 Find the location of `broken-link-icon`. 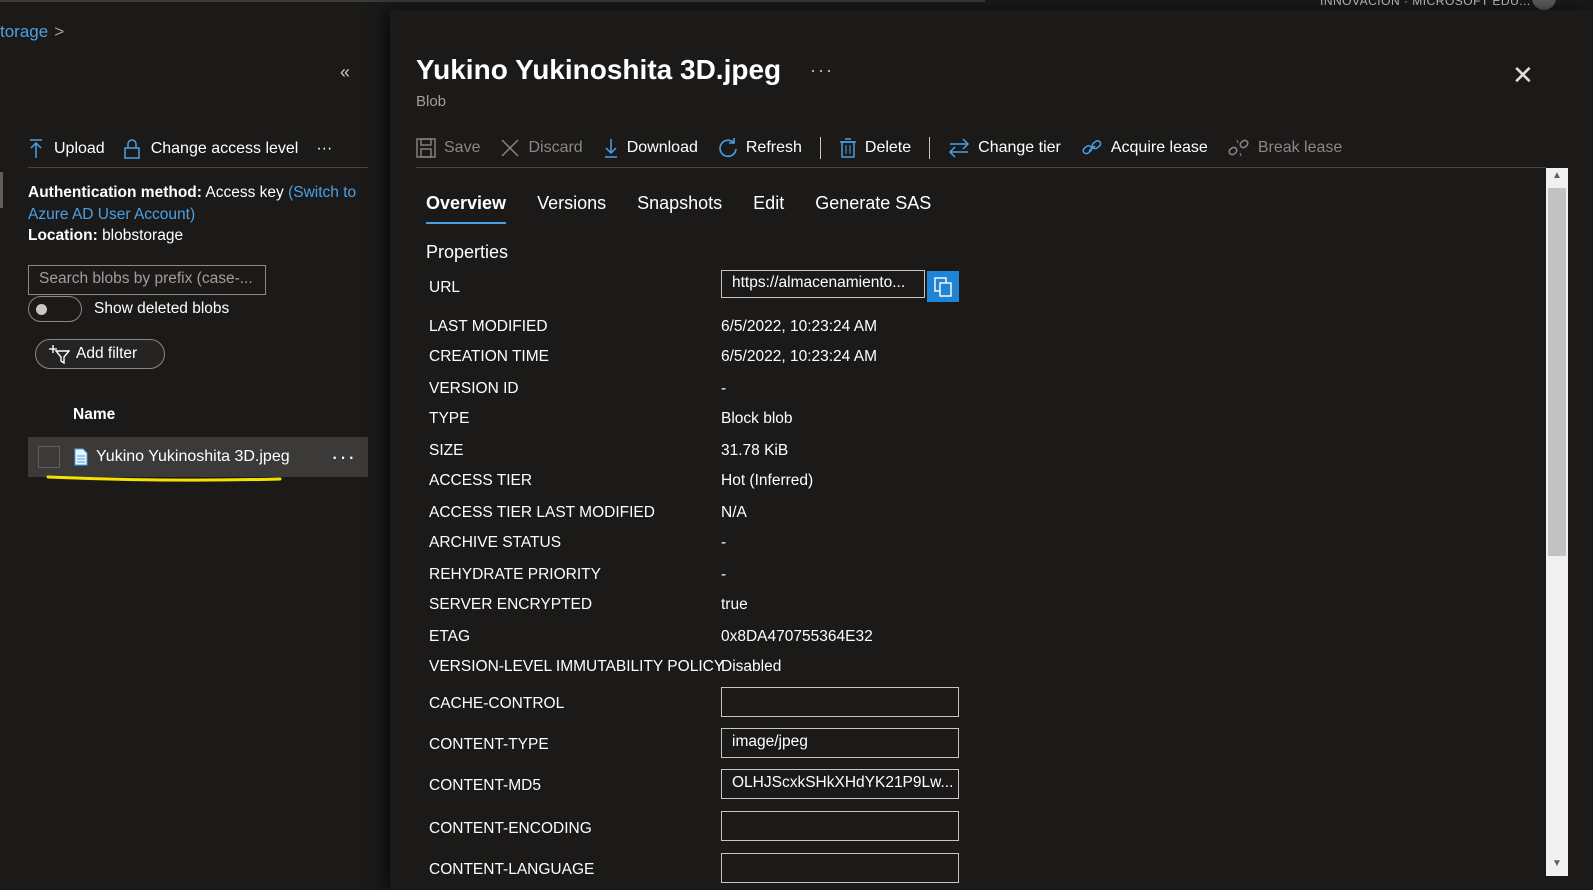

broken-link-icon is located at coordinates (1238, 147).